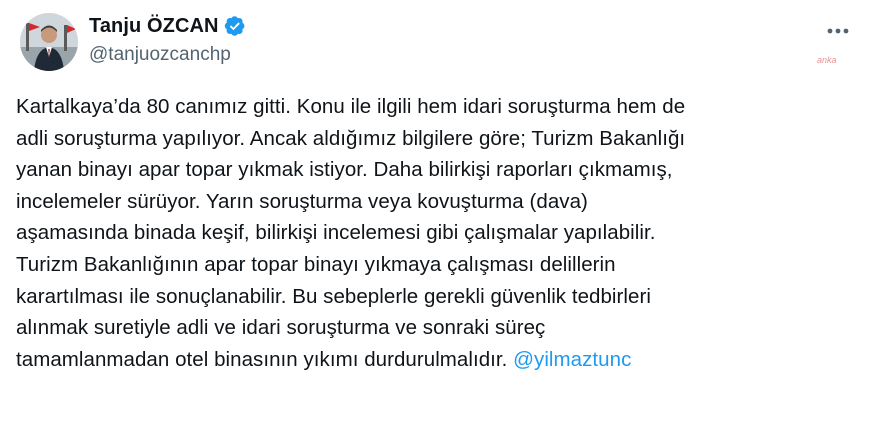 This screenshot has width=870, height=422. What do you see at coordinates (160, 55) in the screenshot?
I see `author-handle: @tanjuozcanchp` at bounding box center [160, 55].